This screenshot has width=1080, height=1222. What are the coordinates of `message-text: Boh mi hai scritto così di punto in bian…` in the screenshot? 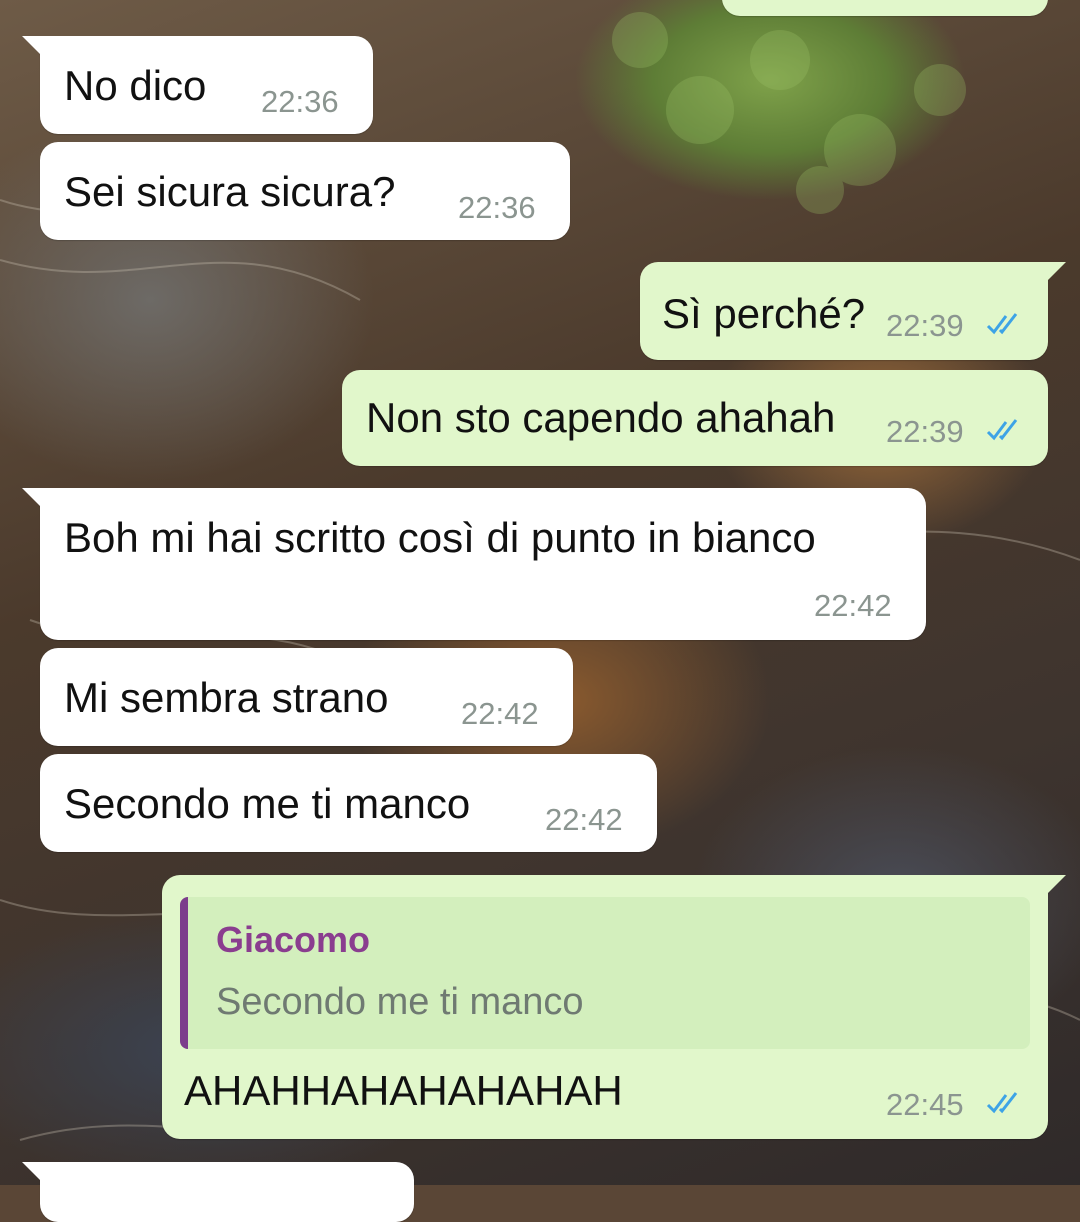 It's located at (440, 537).